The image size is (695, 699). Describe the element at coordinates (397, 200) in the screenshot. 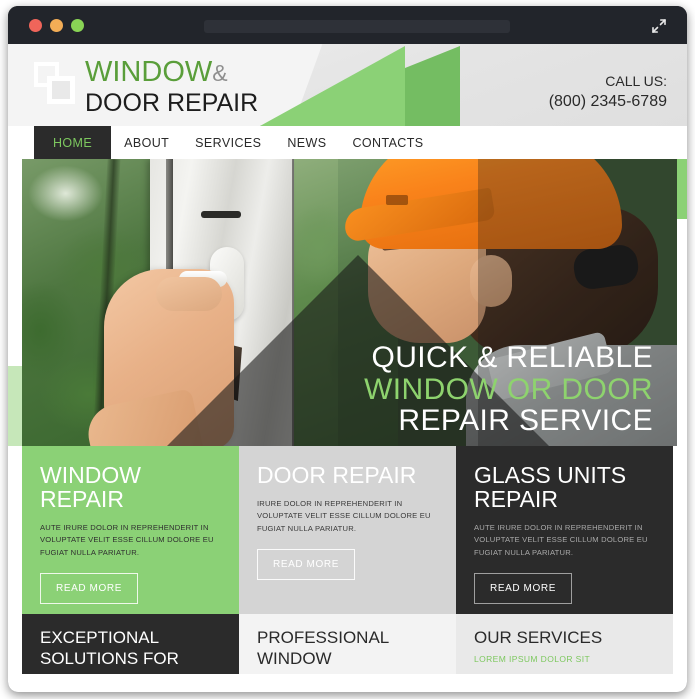

I see `hero-worker-hard-hat-clip` at that location.